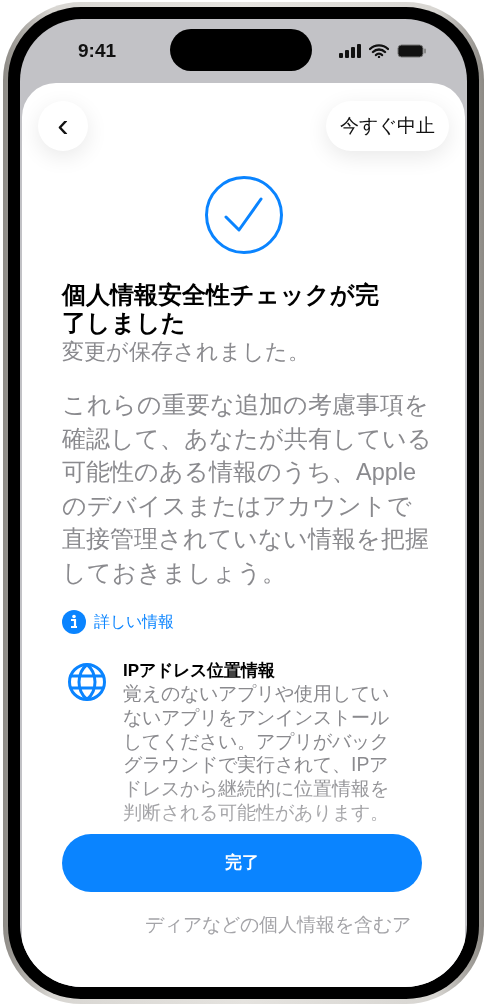  What do you see at coordinates (74, 622) in the screenshot?
I see `info-icon` at bounding box center [74, 622].